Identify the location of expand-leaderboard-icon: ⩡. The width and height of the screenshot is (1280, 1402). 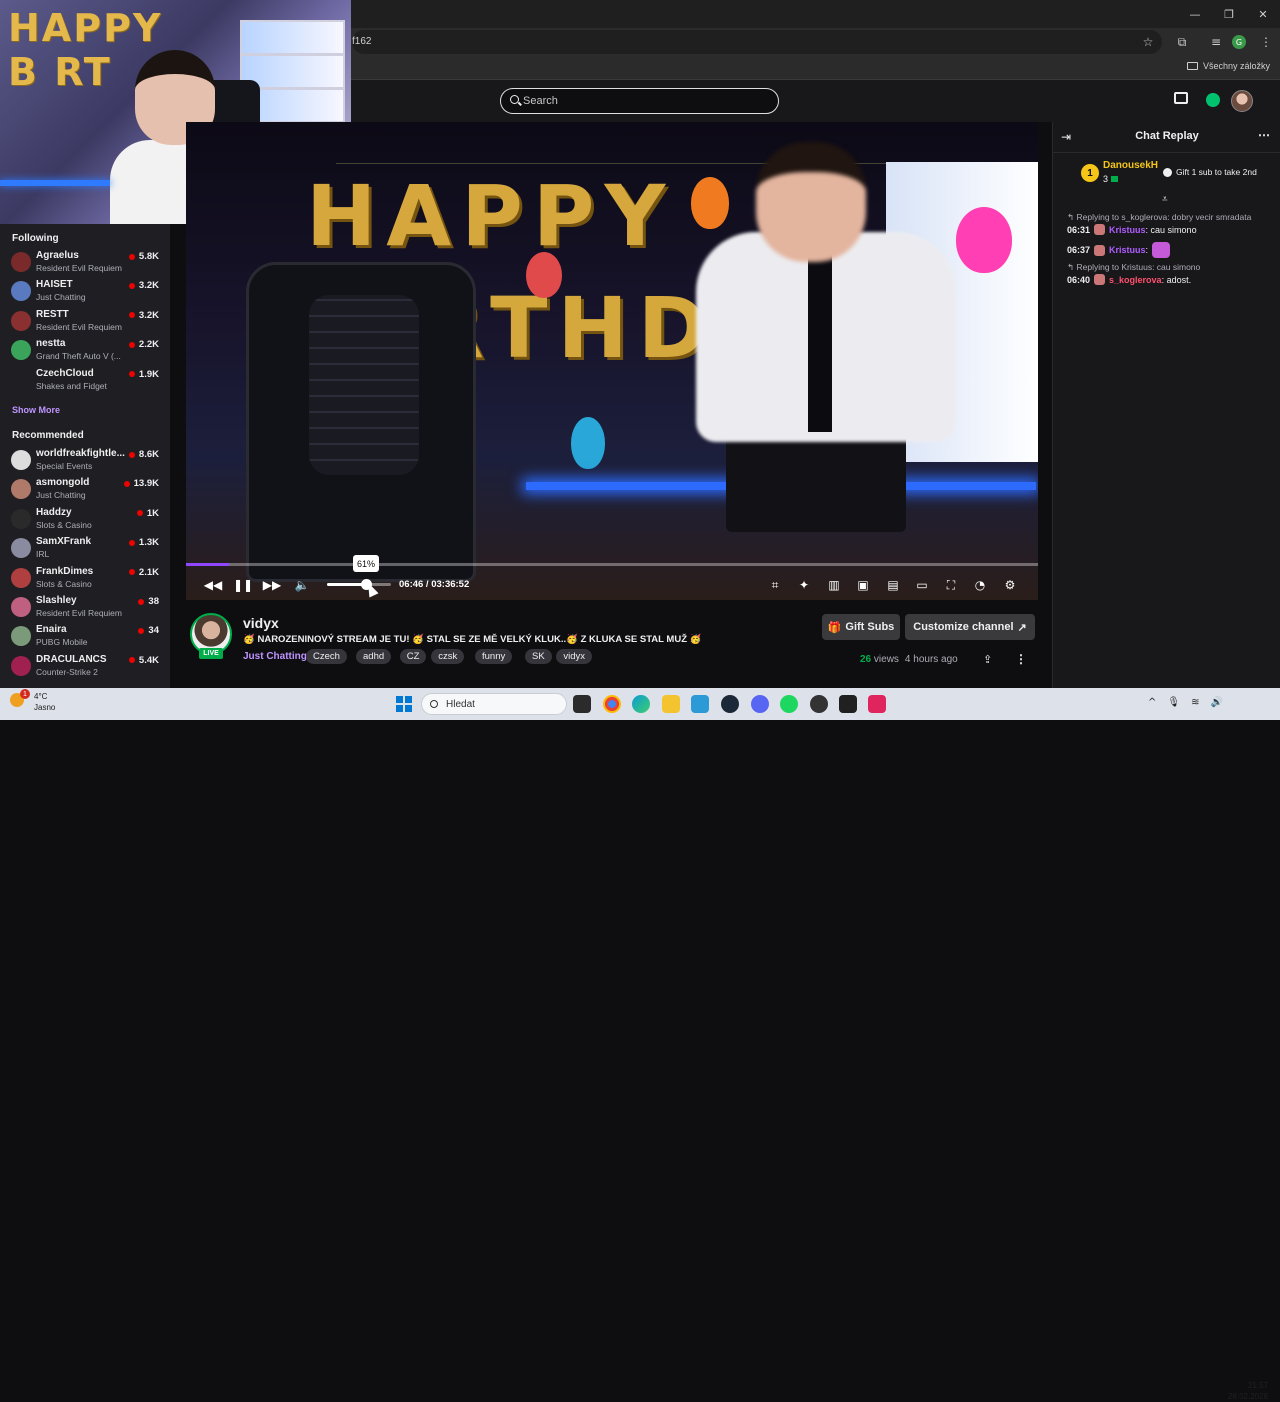
(1165, 199).